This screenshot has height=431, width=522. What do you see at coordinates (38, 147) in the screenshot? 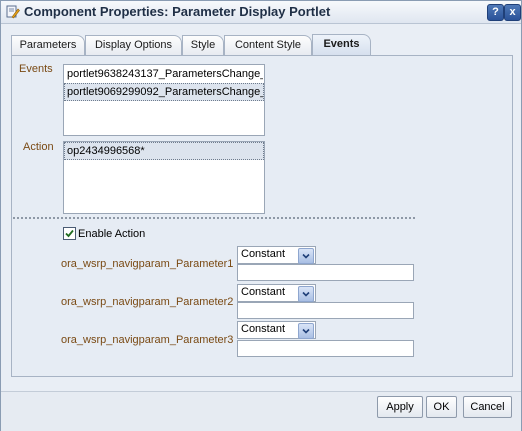
I see `action-label: Action` at bounding box center [38, 147].